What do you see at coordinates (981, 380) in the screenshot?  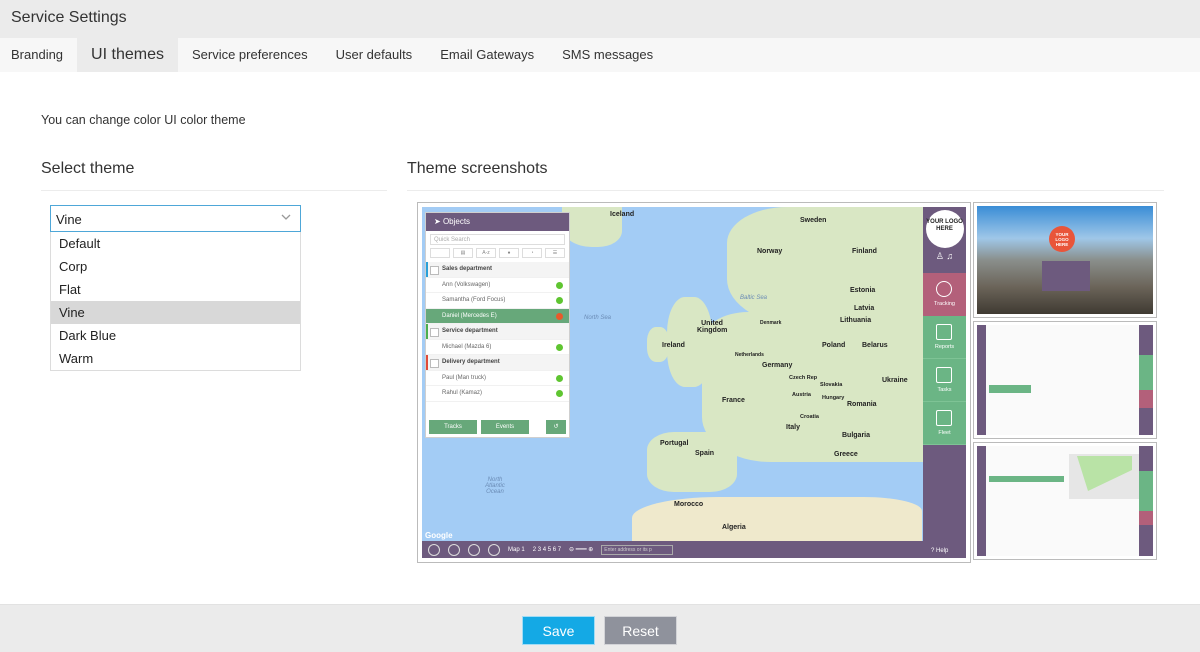 I see `thumb-left-sidebar` at bounding box center [981, 380].